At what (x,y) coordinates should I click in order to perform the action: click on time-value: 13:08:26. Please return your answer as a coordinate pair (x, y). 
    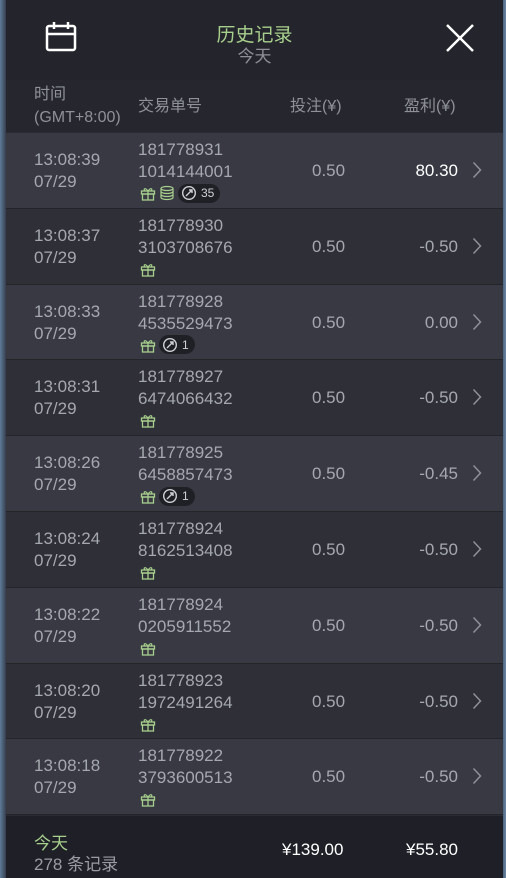
    Looking at the image, I should click on (67, 463).